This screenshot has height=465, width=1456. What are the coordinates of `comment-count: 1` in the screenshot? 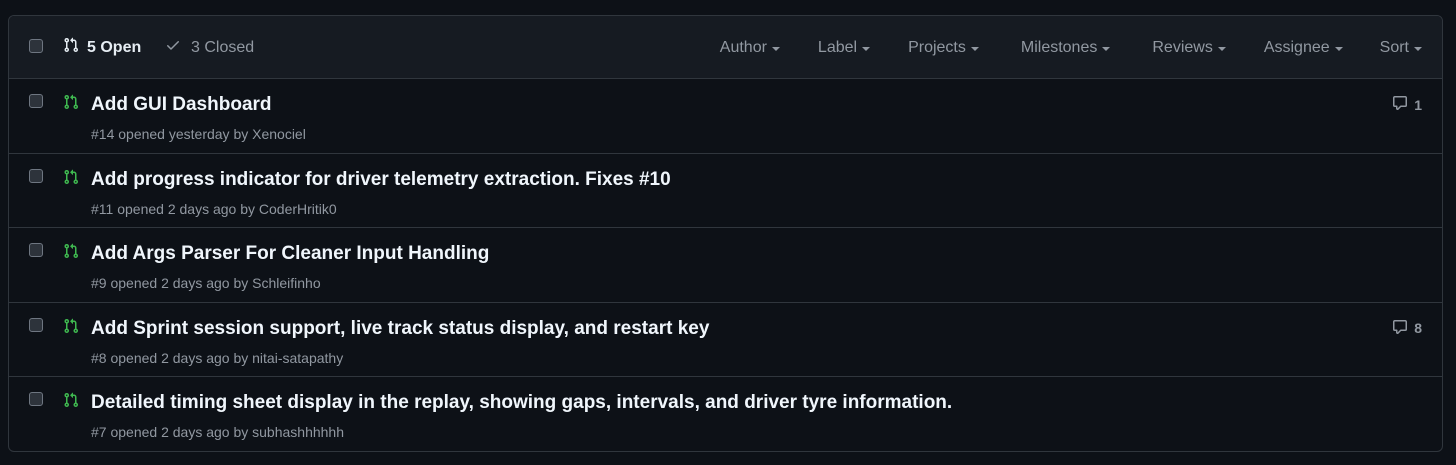 It's located at (1418, 104).